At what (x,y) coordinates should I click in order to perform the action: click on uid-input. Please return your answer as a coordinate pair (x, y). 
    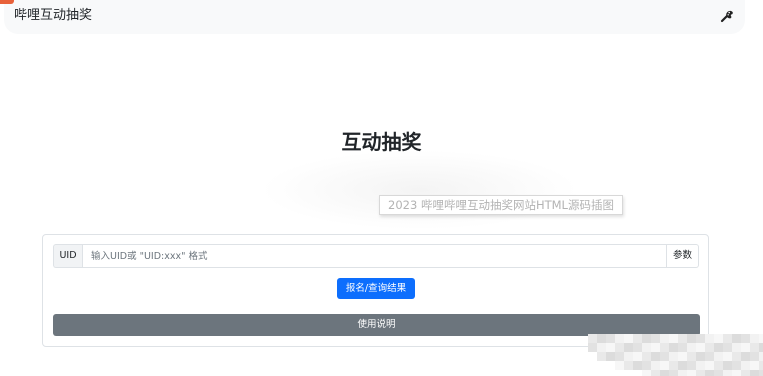
    Looking at the image, I should click on (374, 256).